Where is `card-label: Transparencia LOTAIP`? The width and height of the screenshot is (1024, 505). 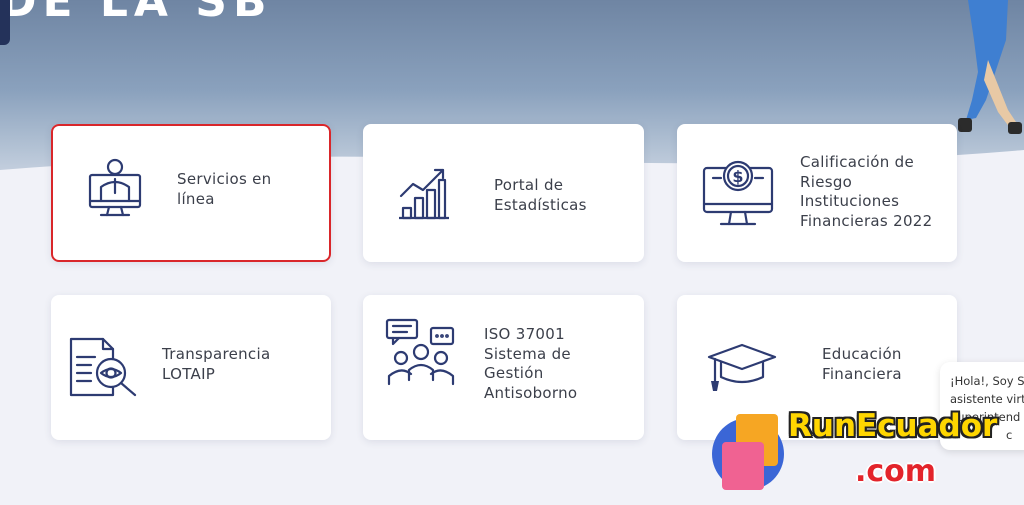 card-label: Transparencia LOTAIP is located at coordinates (216, 364).